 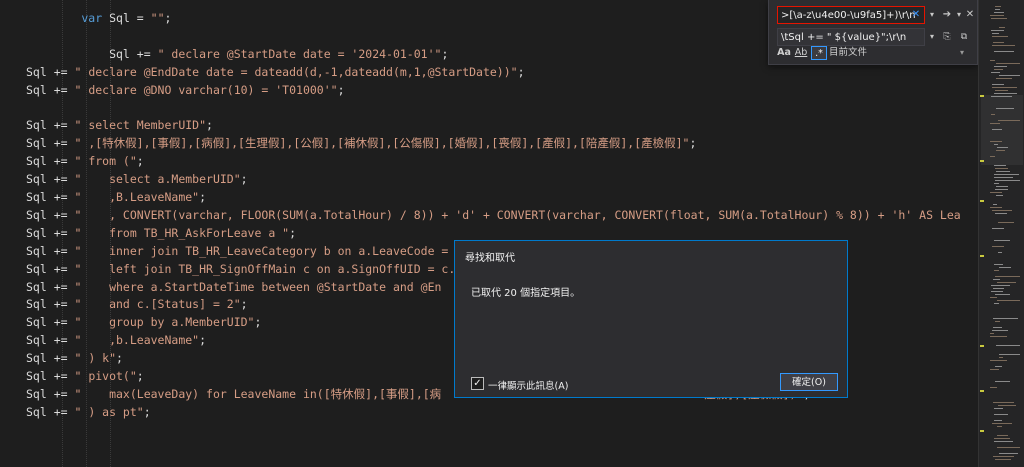 I want to click on code-token: " pivot(", so click(x=105, y=376).